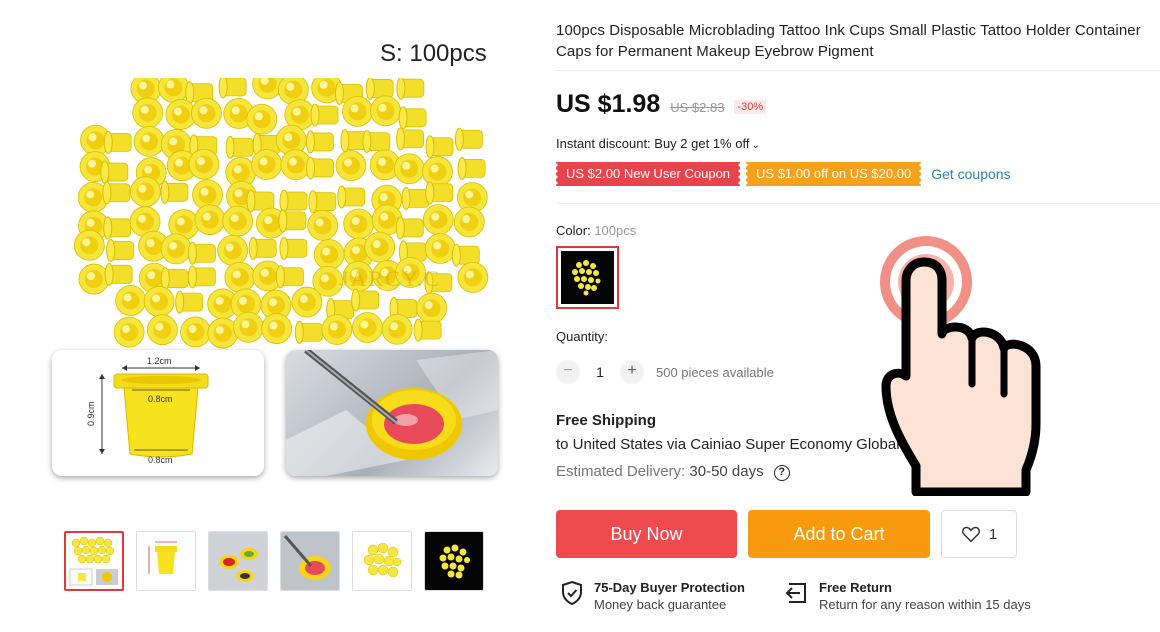 The height and width of the screenshot is (632, 1160). I want to click on free-return-sub: Return for any reason within 15 days, so click(925, 604).